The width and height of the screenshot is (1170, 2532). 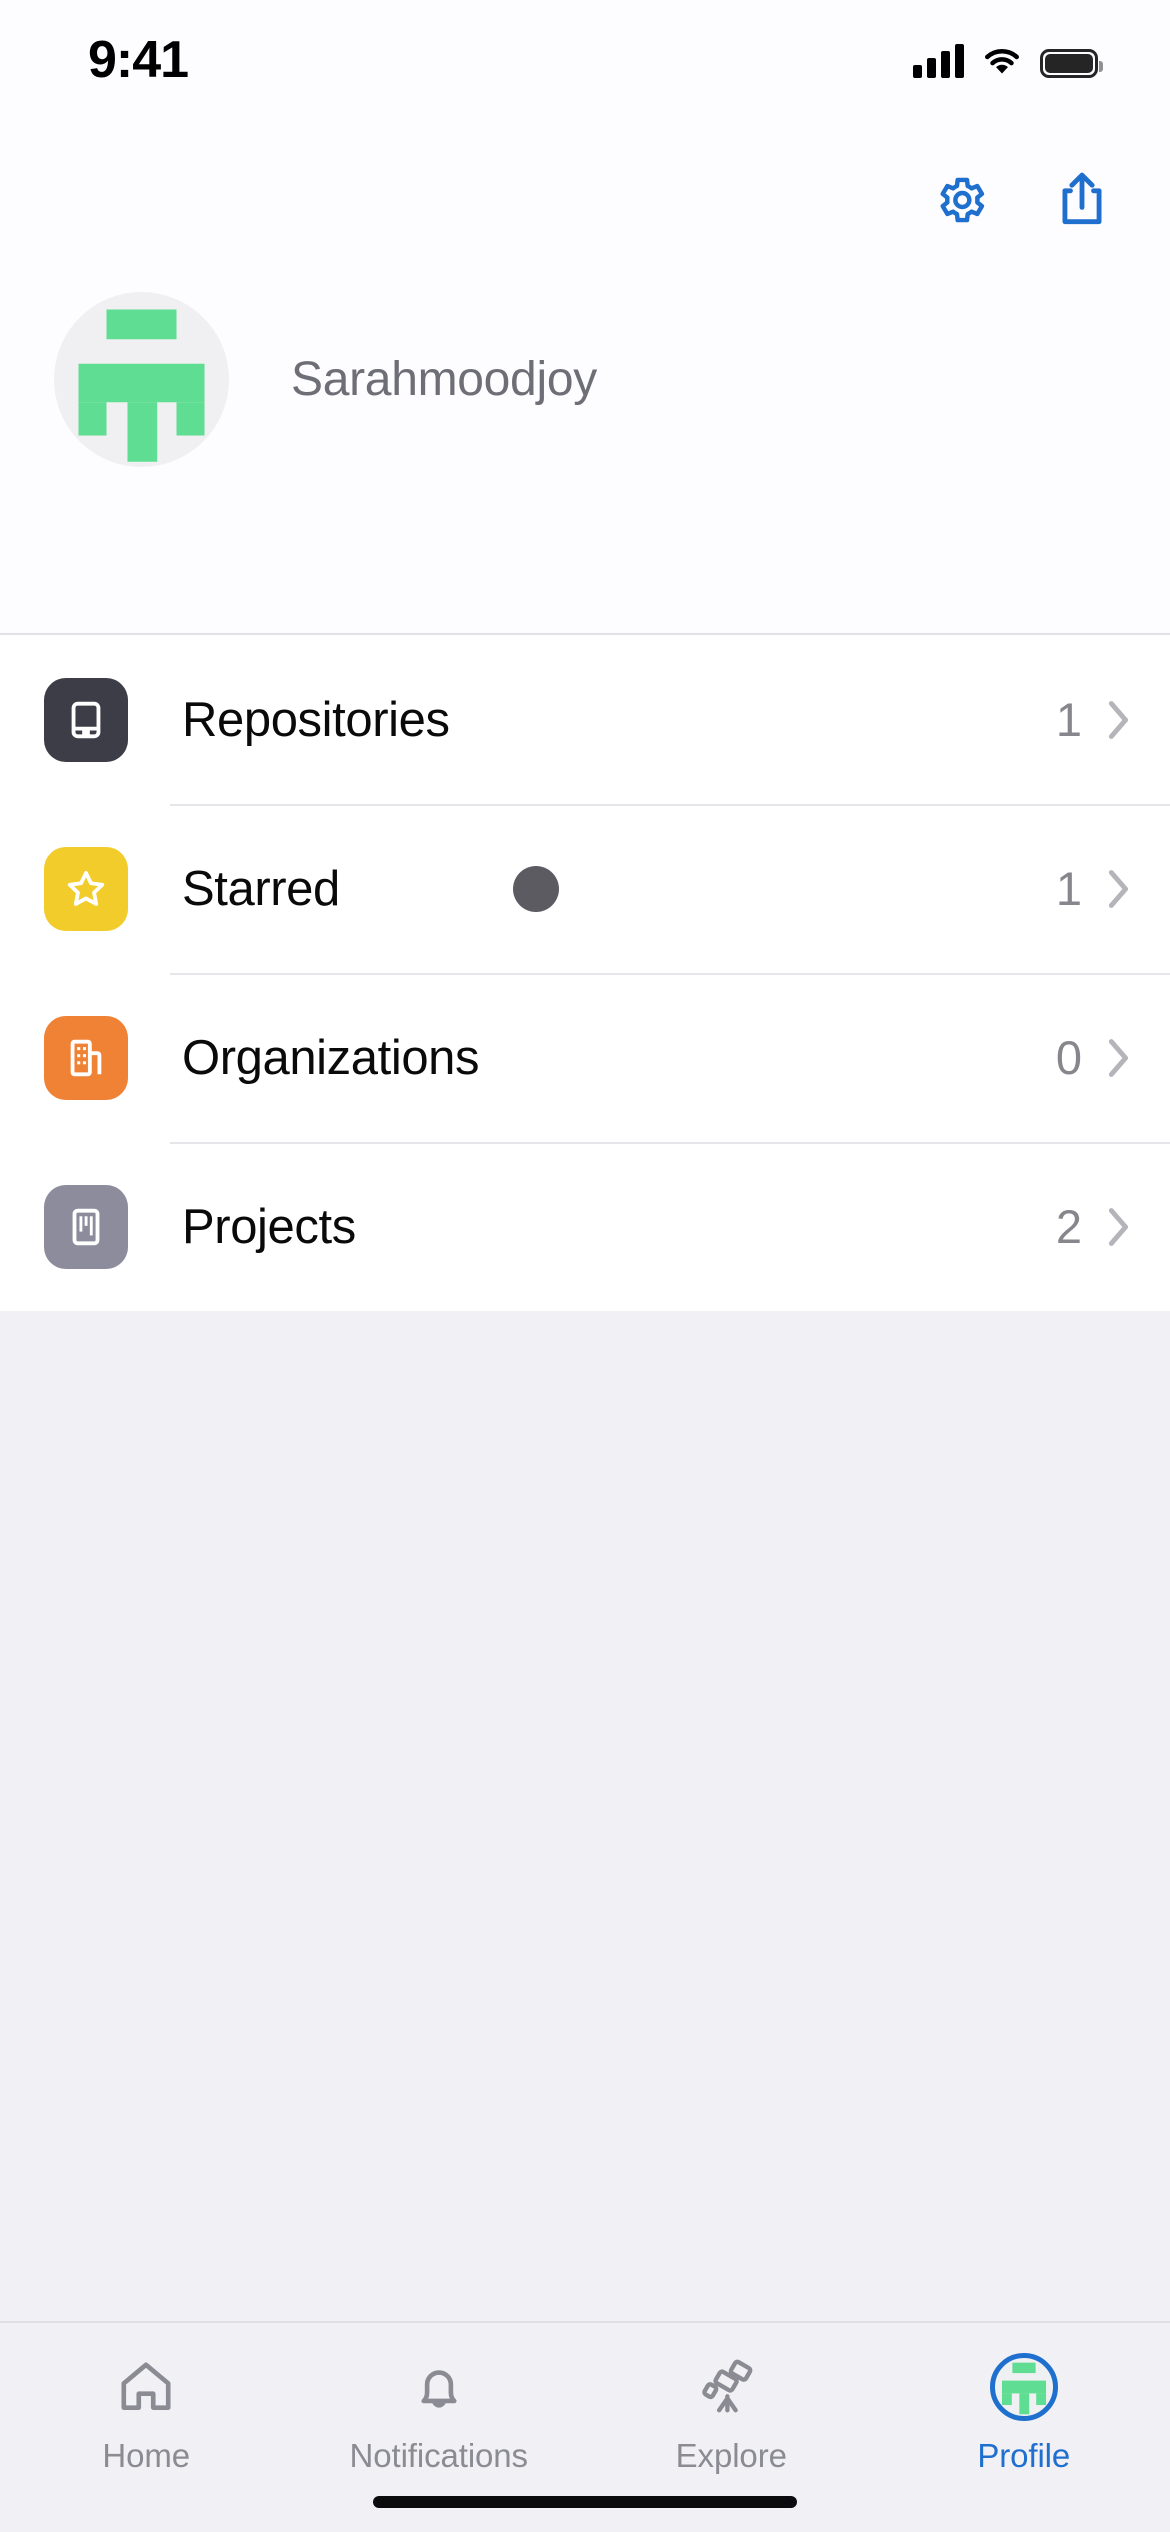 I want to click on profile-avatar-icon, so click(x=1023, y=2387).